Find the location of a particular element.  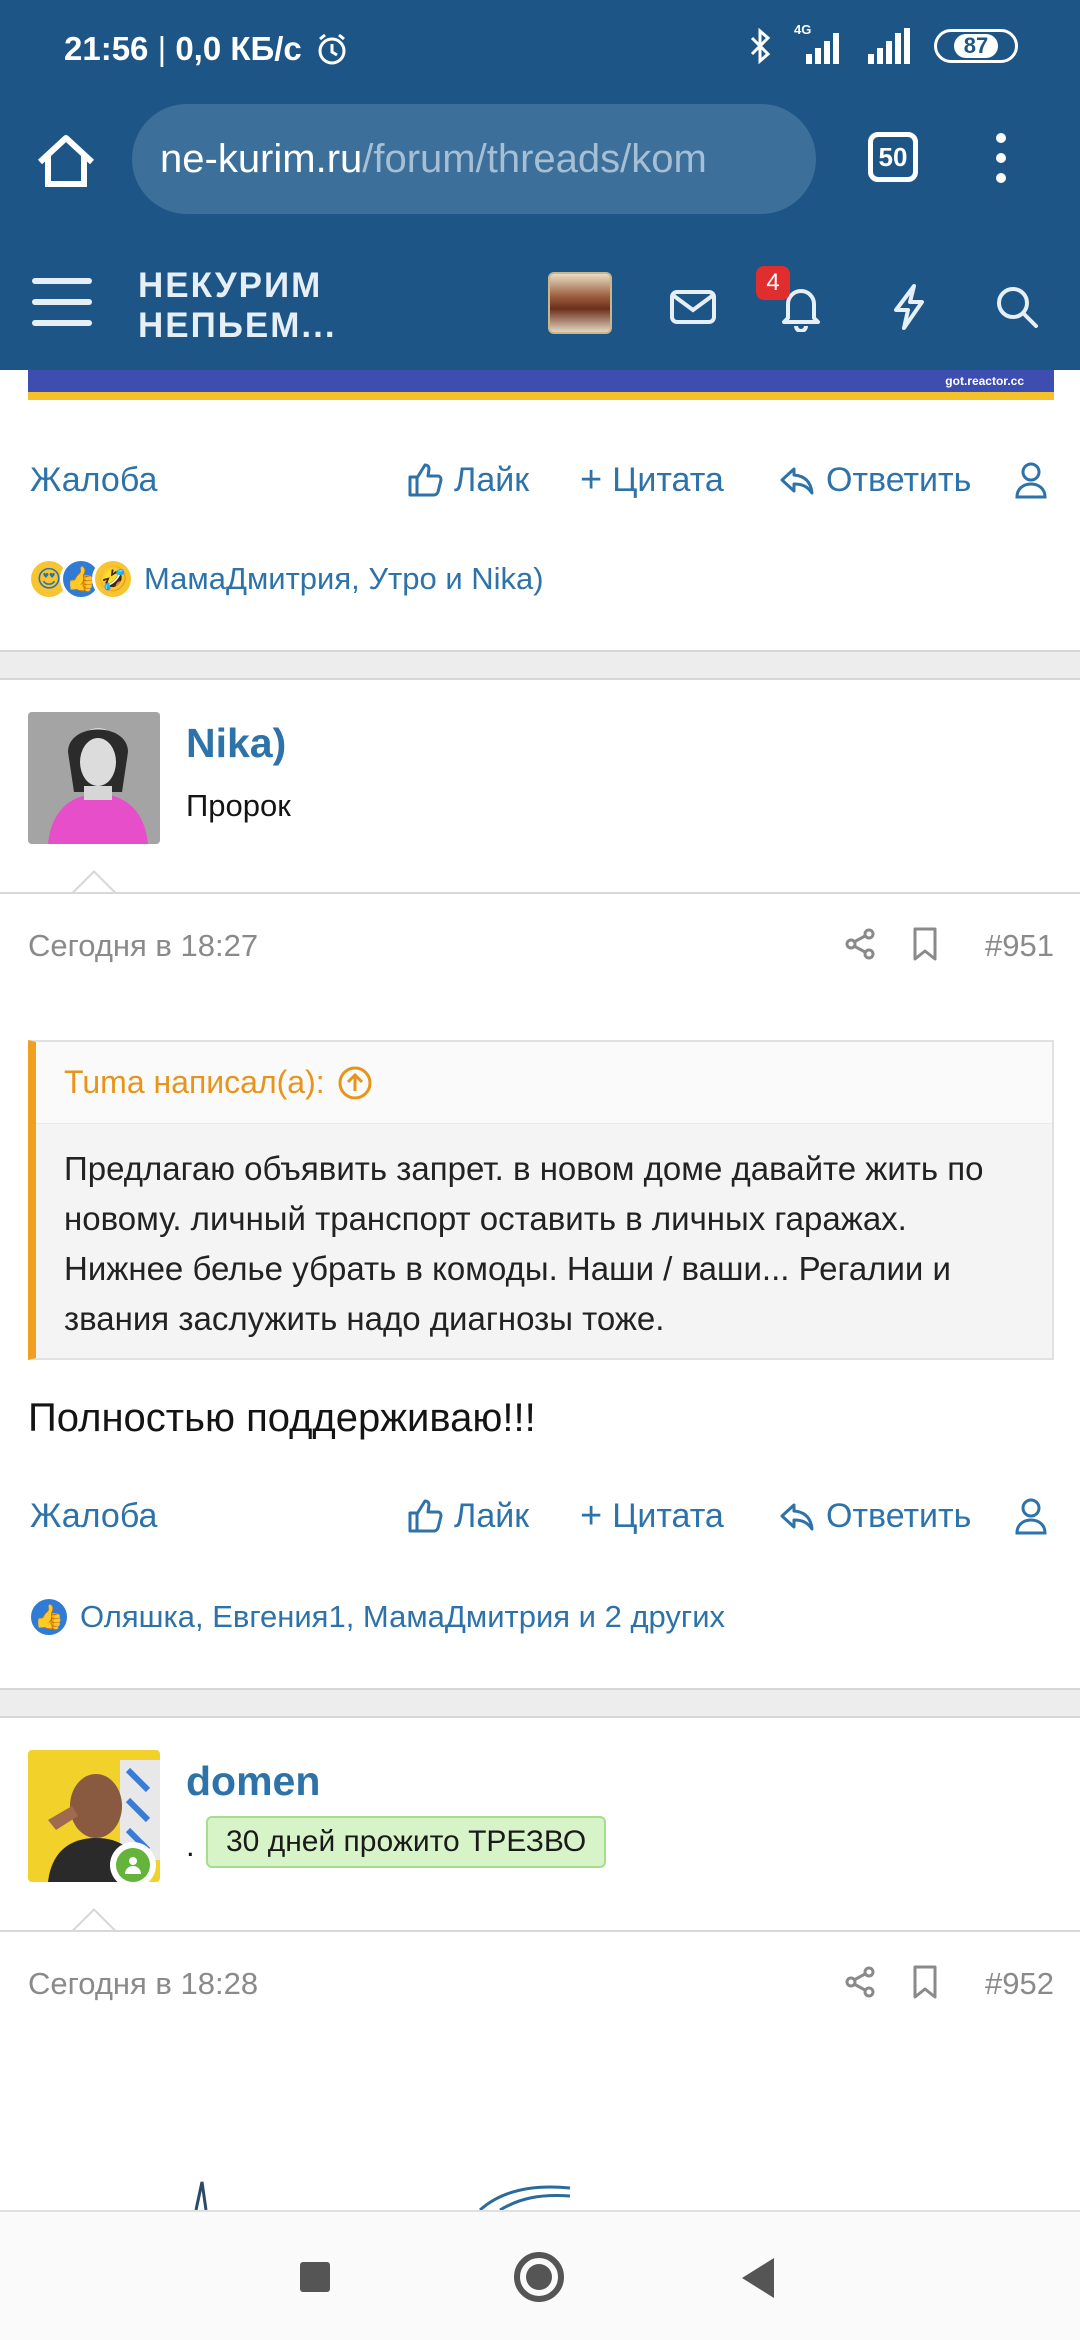

laugh-emoji-icon: 🤣 is located at coordinates (113, 579).